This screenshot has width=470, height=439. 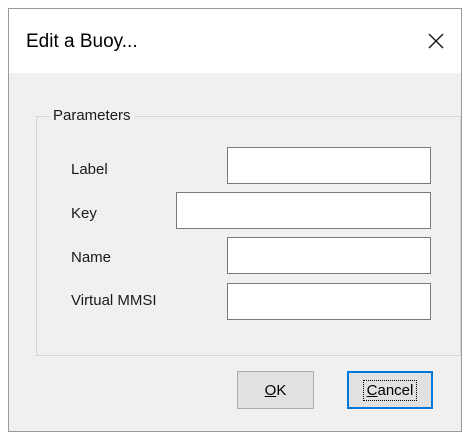 I want to click on cancel-button-label: Cancel, so click(x=390, y=390).